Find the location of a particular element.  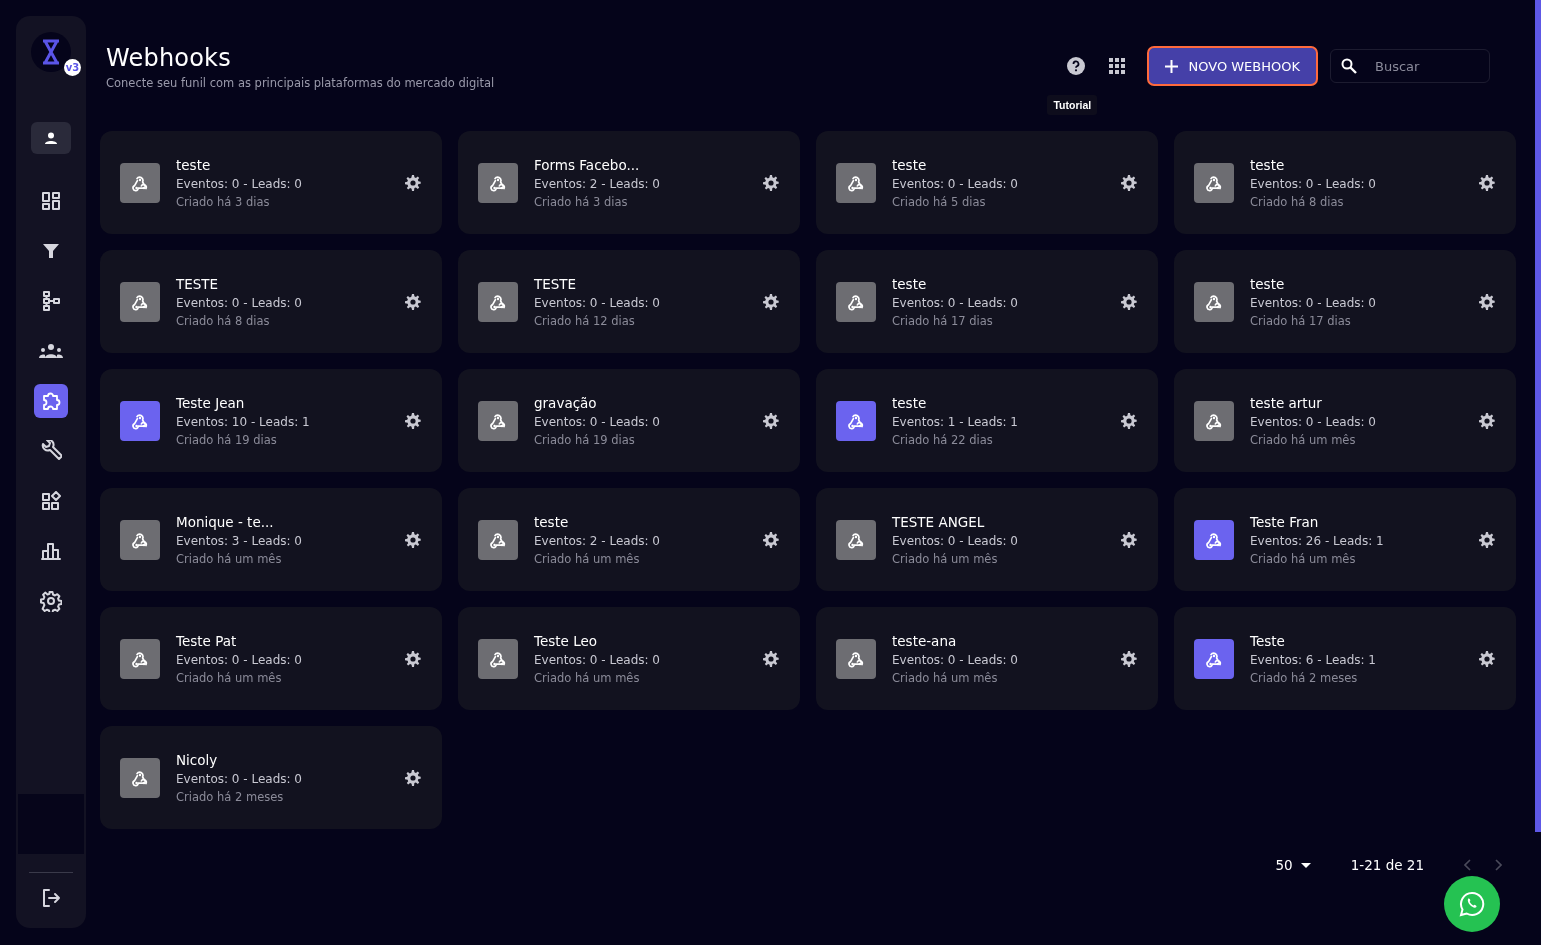

funnel-icon is located at coordinates (51, 251).